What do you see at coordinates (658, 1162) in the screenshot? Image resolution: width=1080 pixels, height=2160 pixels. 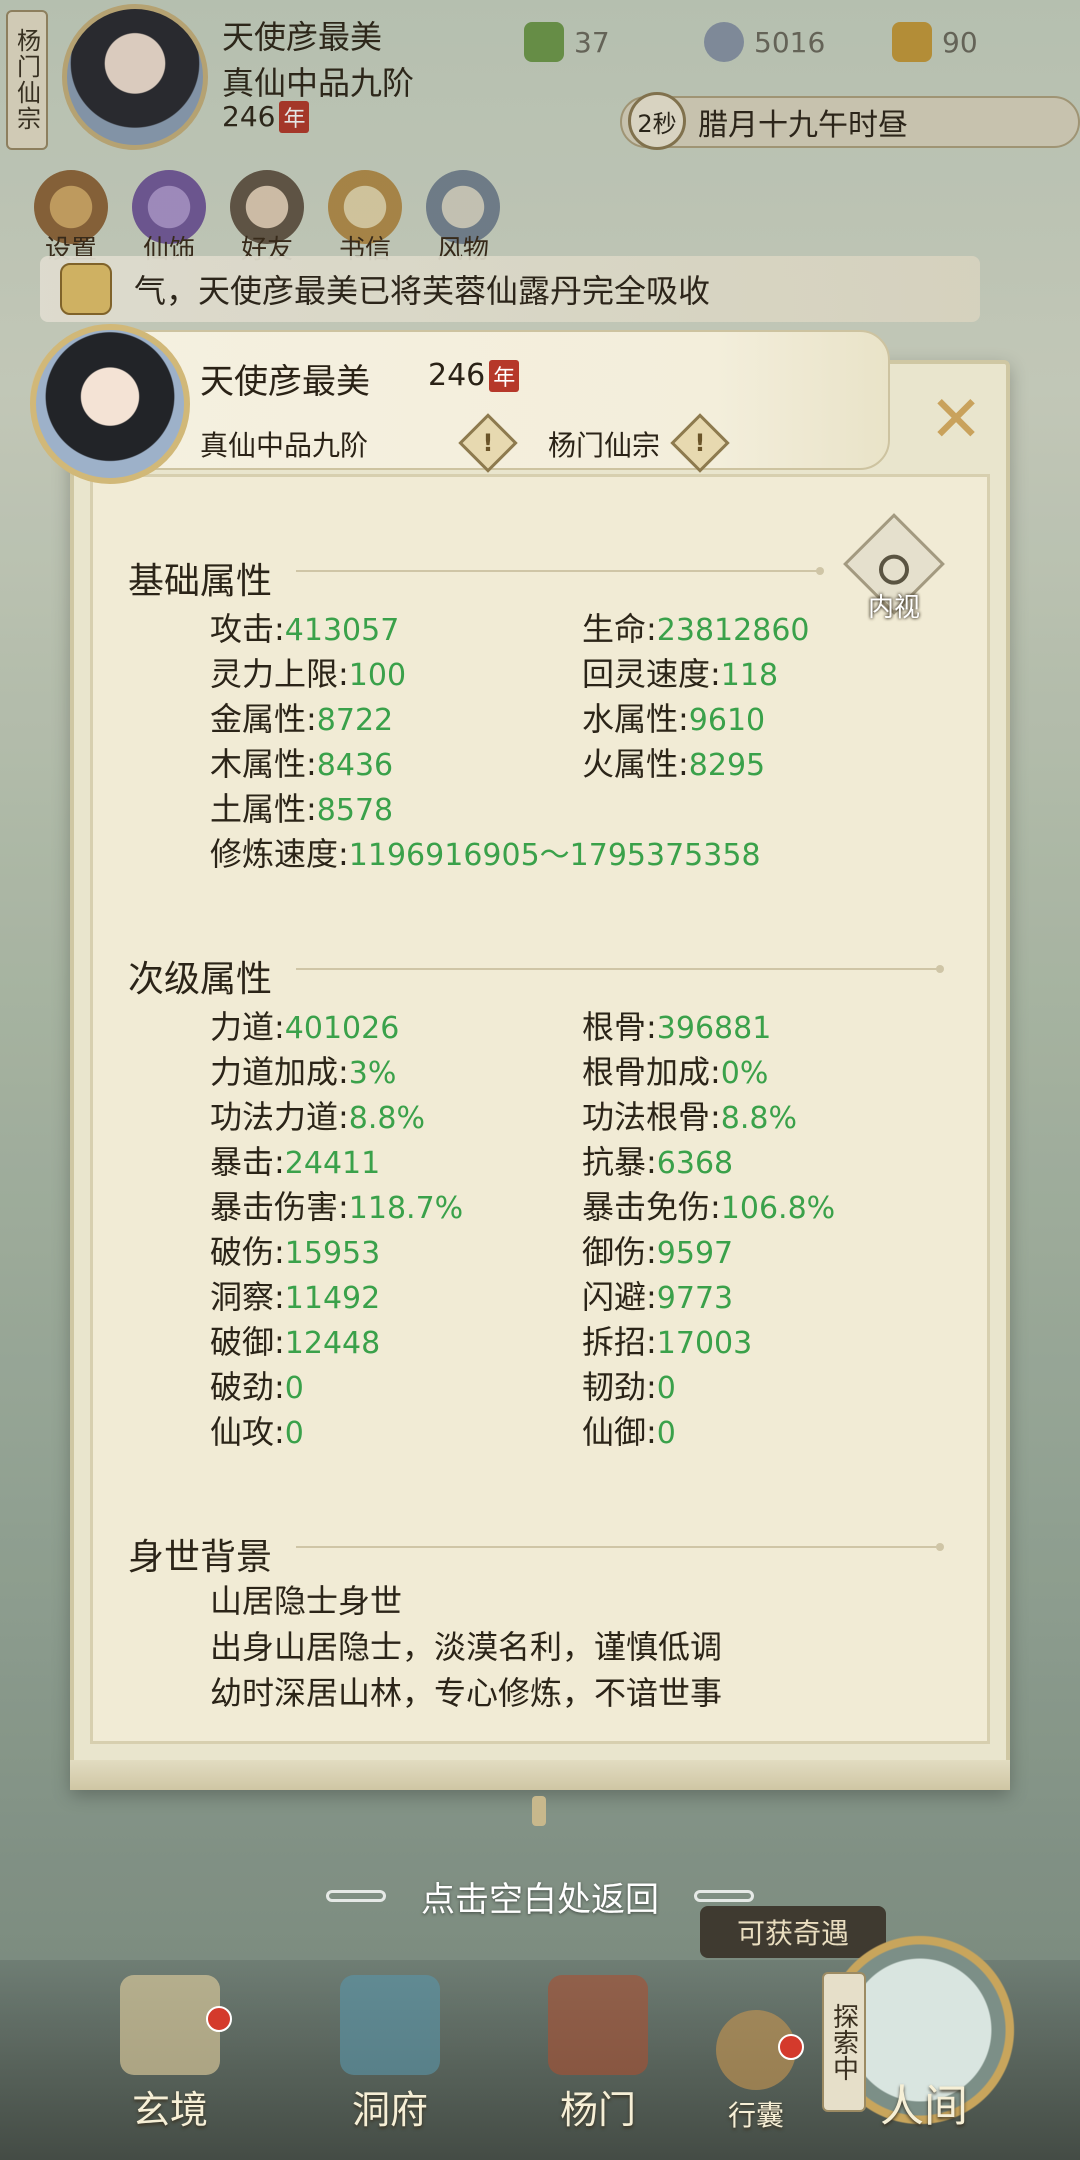 I see `stat-crit-resist: 抗暴:6368` at bounding box center [658, 1162].